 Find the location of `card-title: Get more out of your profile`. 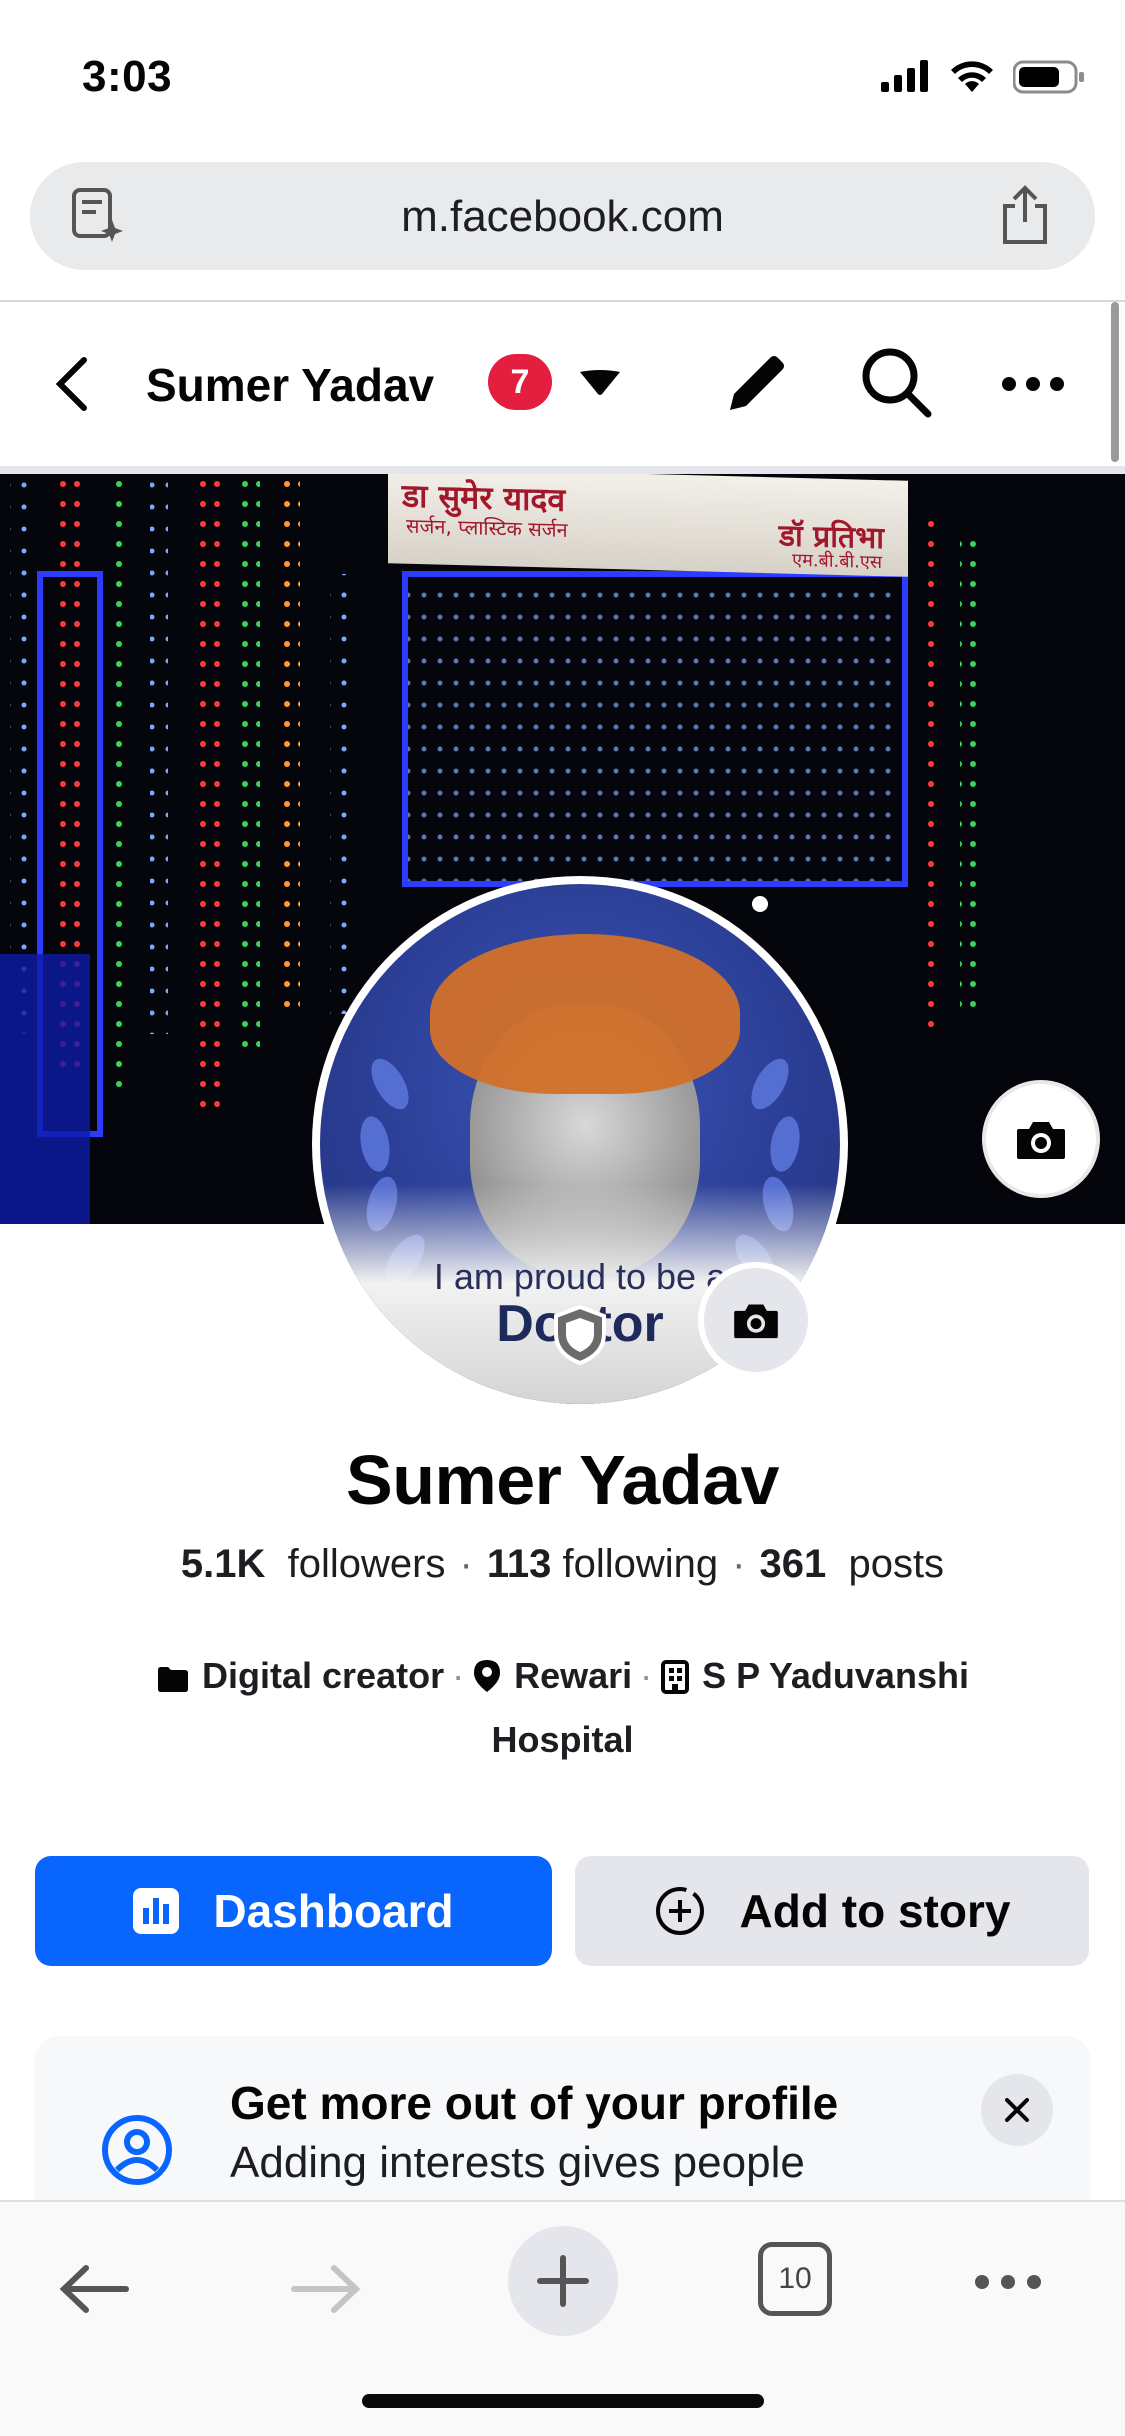

card-title: Get more out of your profile is located at coordinates (534, 2103).